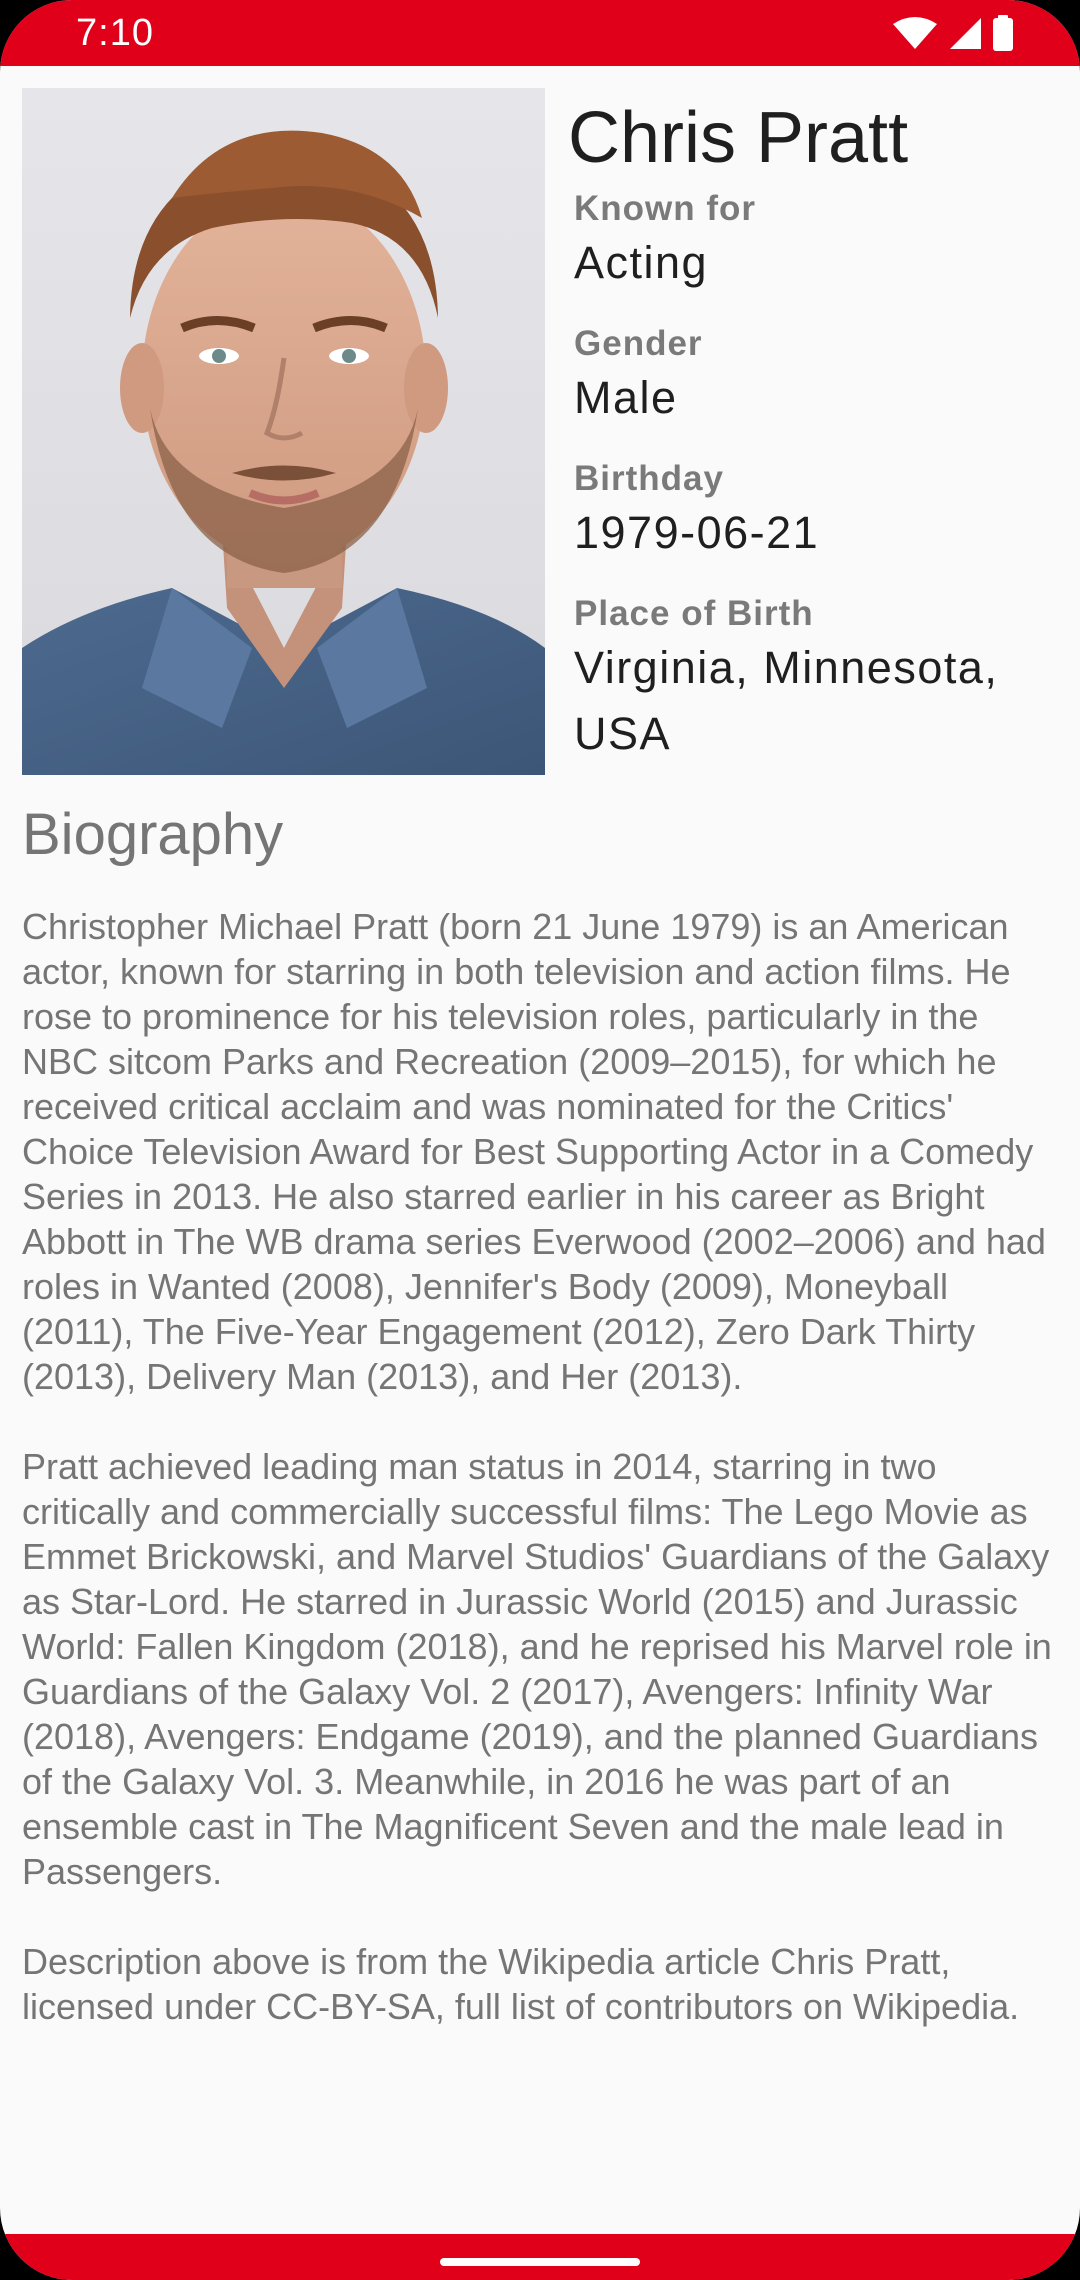 The width and height of the screenshot is (1080, 2280). Describe the element at coordinates (738, 138) in the screenshot. I see `person-name: Chris Pratt` at that location.